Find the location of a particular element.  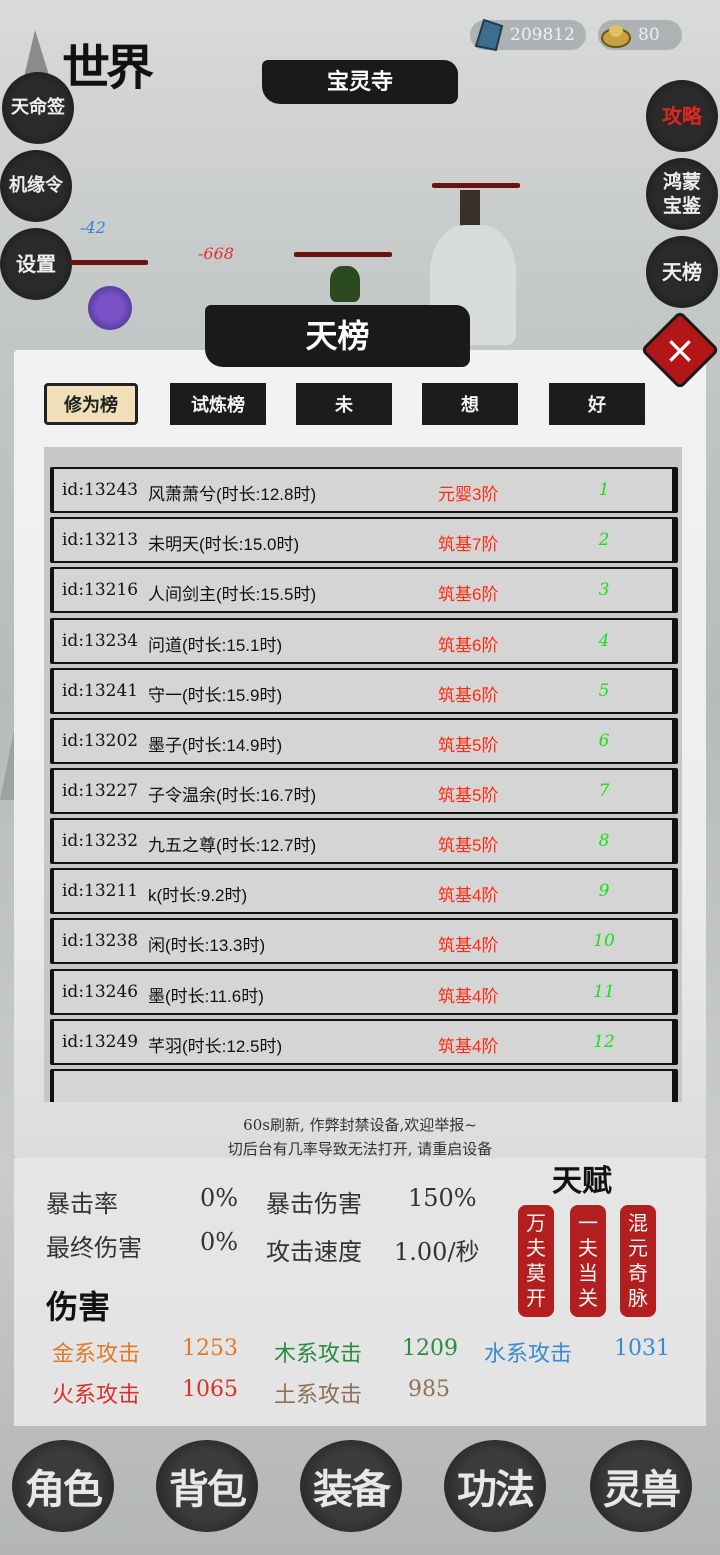

nav-character: 角色 is located at coordinates (63, 1486).